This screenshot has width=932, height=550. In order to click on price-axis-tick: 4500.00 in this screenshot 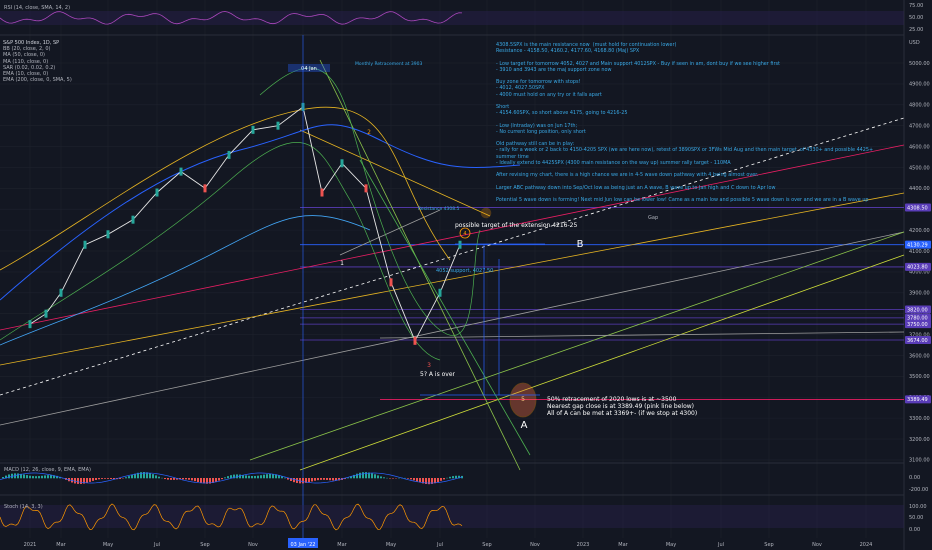, I will do `click(919, 168)`.